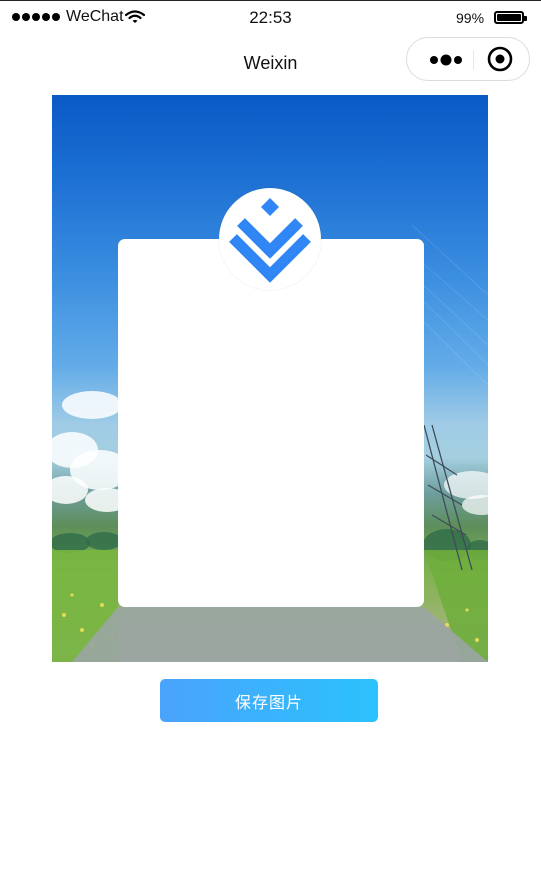  I want to click on status-bar: WeChat 22:53 99%, so click(270, 17).